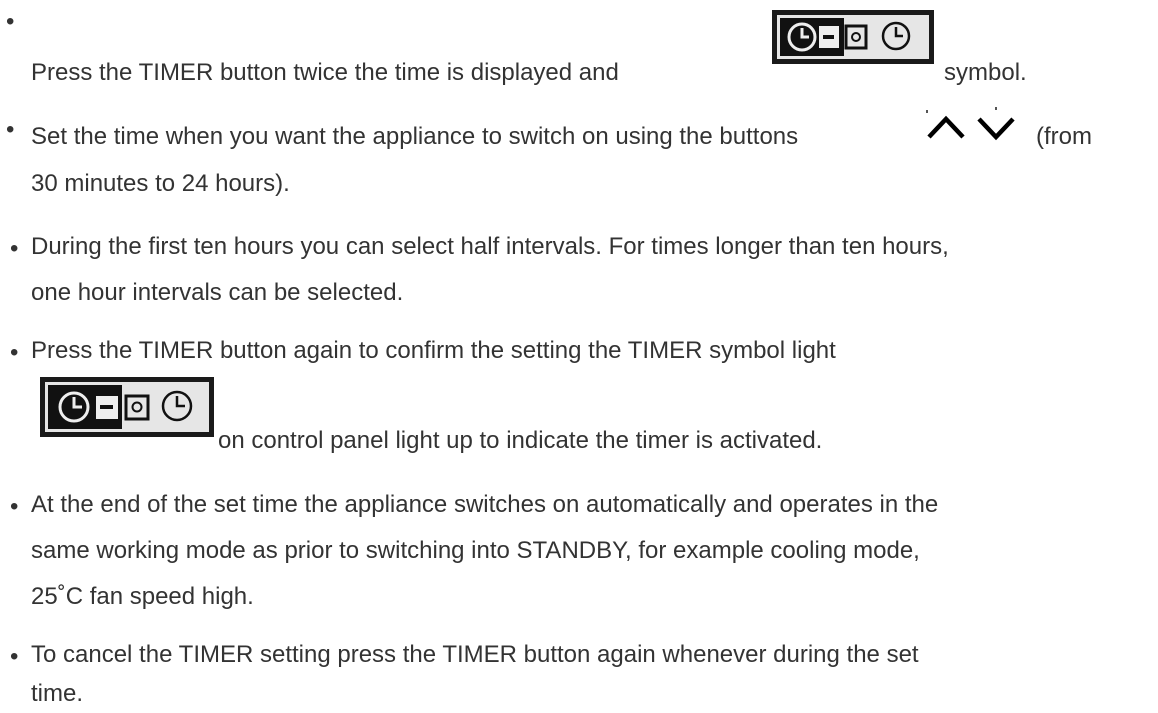  What do you see at coordinates (970, 124) in the screenshot?
I see `up-down-arrows-icon` at bounding box center [970, 124].